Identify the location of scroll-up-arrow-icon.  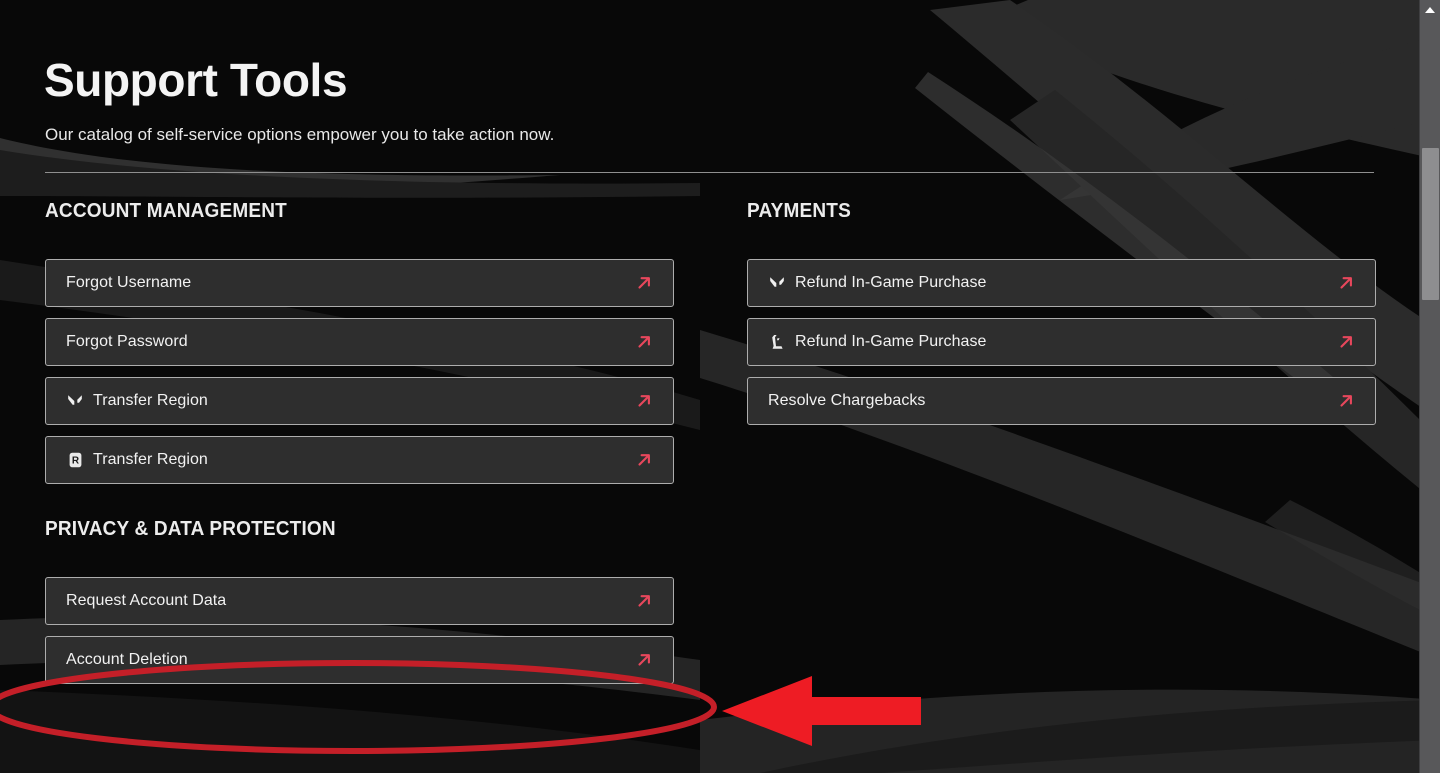
(1430, 10).